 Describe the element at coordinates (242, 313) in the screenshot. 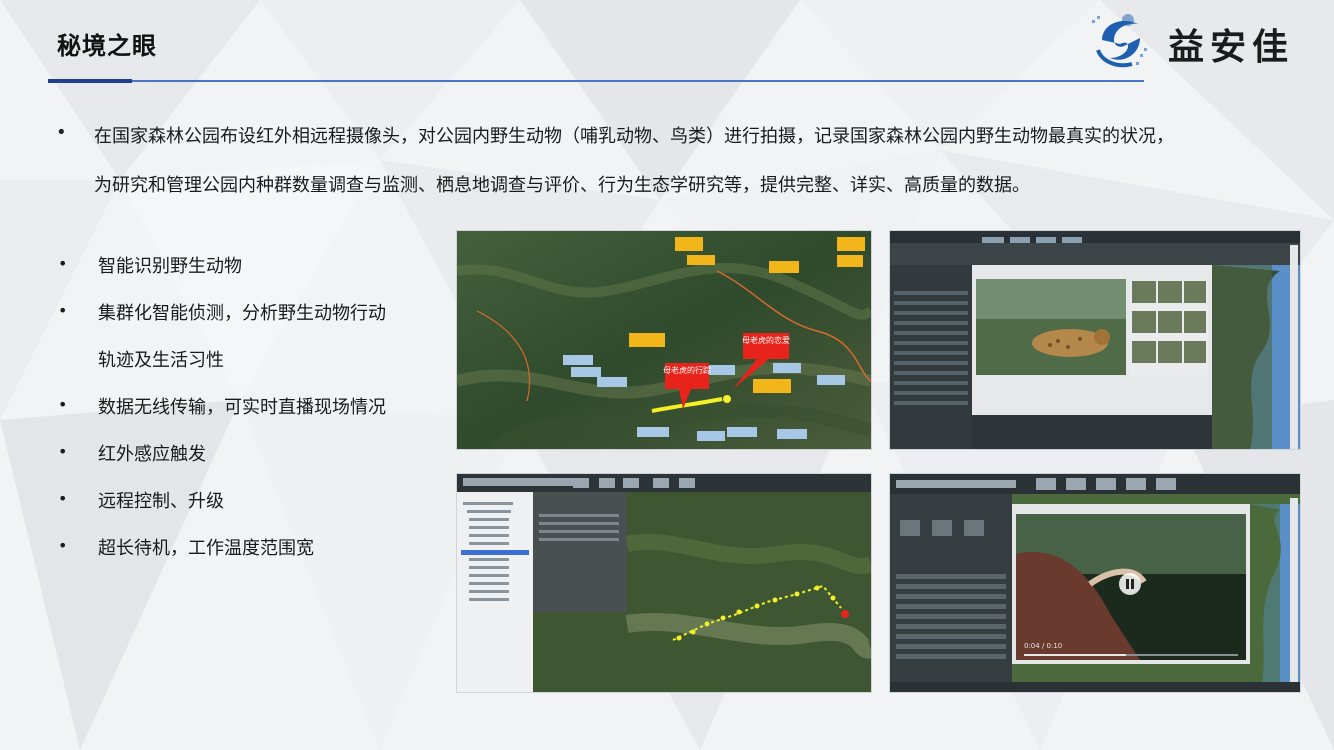

I see `feature-text: 集群化智能侦测，分析野生动物行动` at that location.